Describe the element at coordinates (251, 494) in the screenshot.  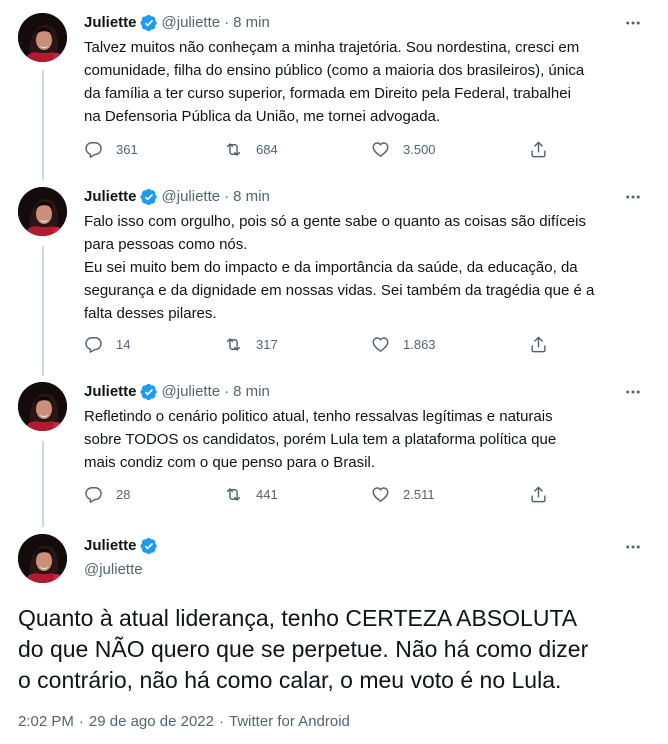
I see `retweet-button: 441` at that location.